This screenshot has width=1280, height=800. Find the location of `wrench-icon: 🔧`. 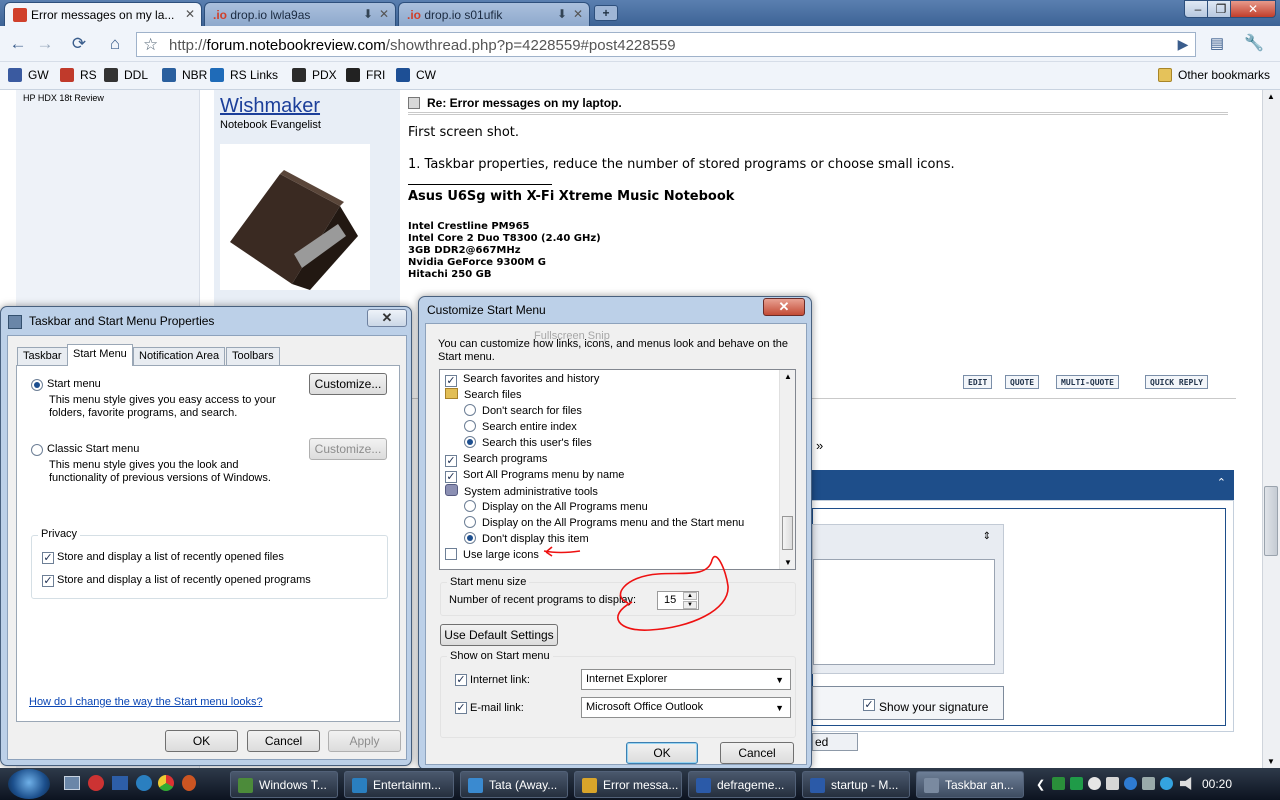

wrench-icon: 🔧 is located at coordinates (1254, 44).